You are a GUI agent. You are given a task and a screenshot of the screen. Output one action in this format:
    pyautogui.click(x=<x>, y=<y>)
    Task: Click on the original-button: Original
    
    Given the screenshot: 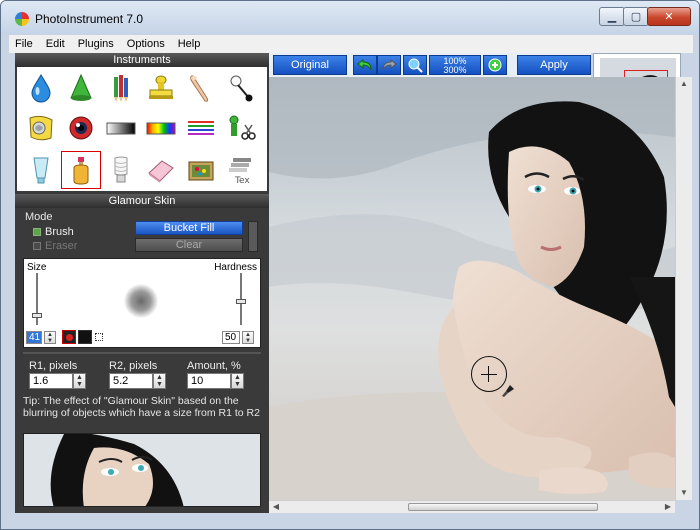 What is the action you would take?
    pyautogui.click(x=310, y=65)
    